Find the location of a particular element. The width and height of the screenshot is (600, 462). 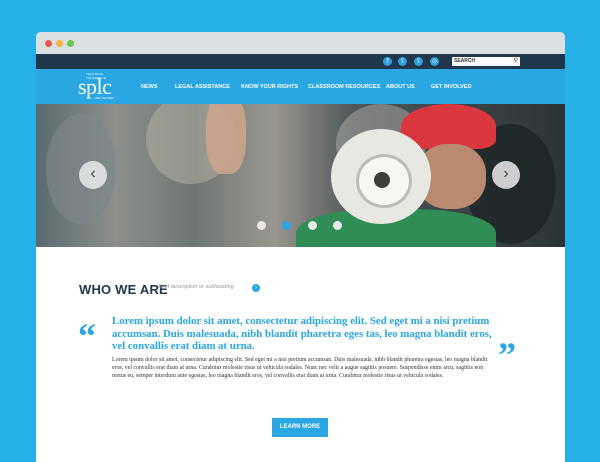

search-placeholder: SEARCH is located at coordinates (465, 61).